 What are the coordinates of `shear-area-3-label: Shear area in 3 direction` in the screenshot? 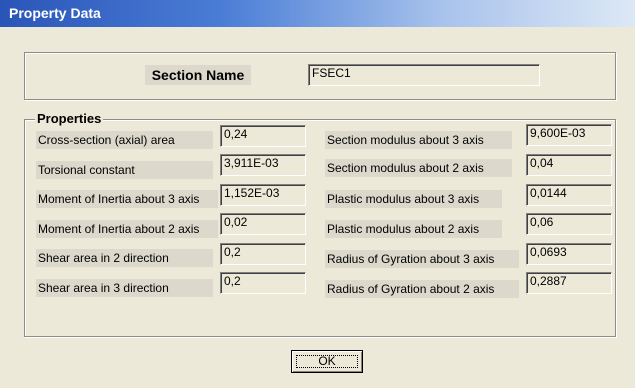 It's located at (124, 288).